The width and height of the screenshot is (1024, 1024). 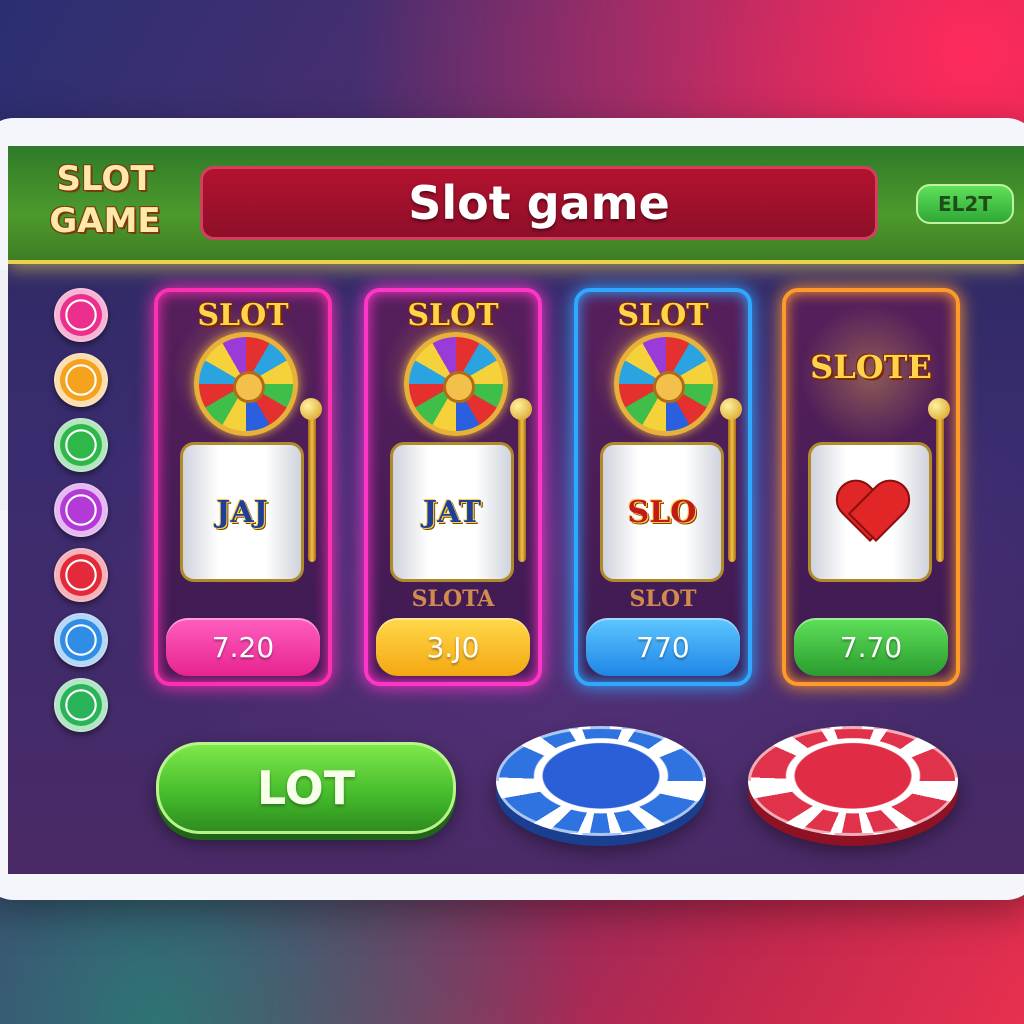 What do you see at coordinates (81, 380) in the screenshot?
I see `chip-orange-button` at bounding box center [81, 380].